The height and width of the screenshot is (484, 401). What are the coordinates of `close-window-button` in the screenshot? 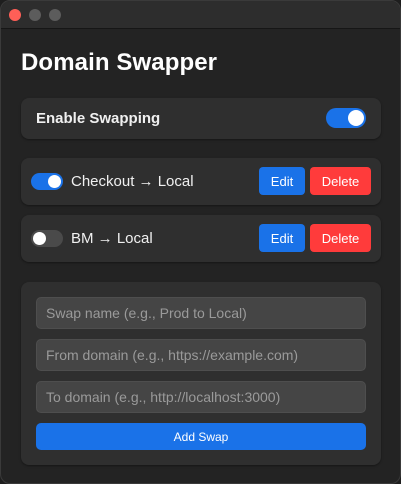 It's located at (15, 15).